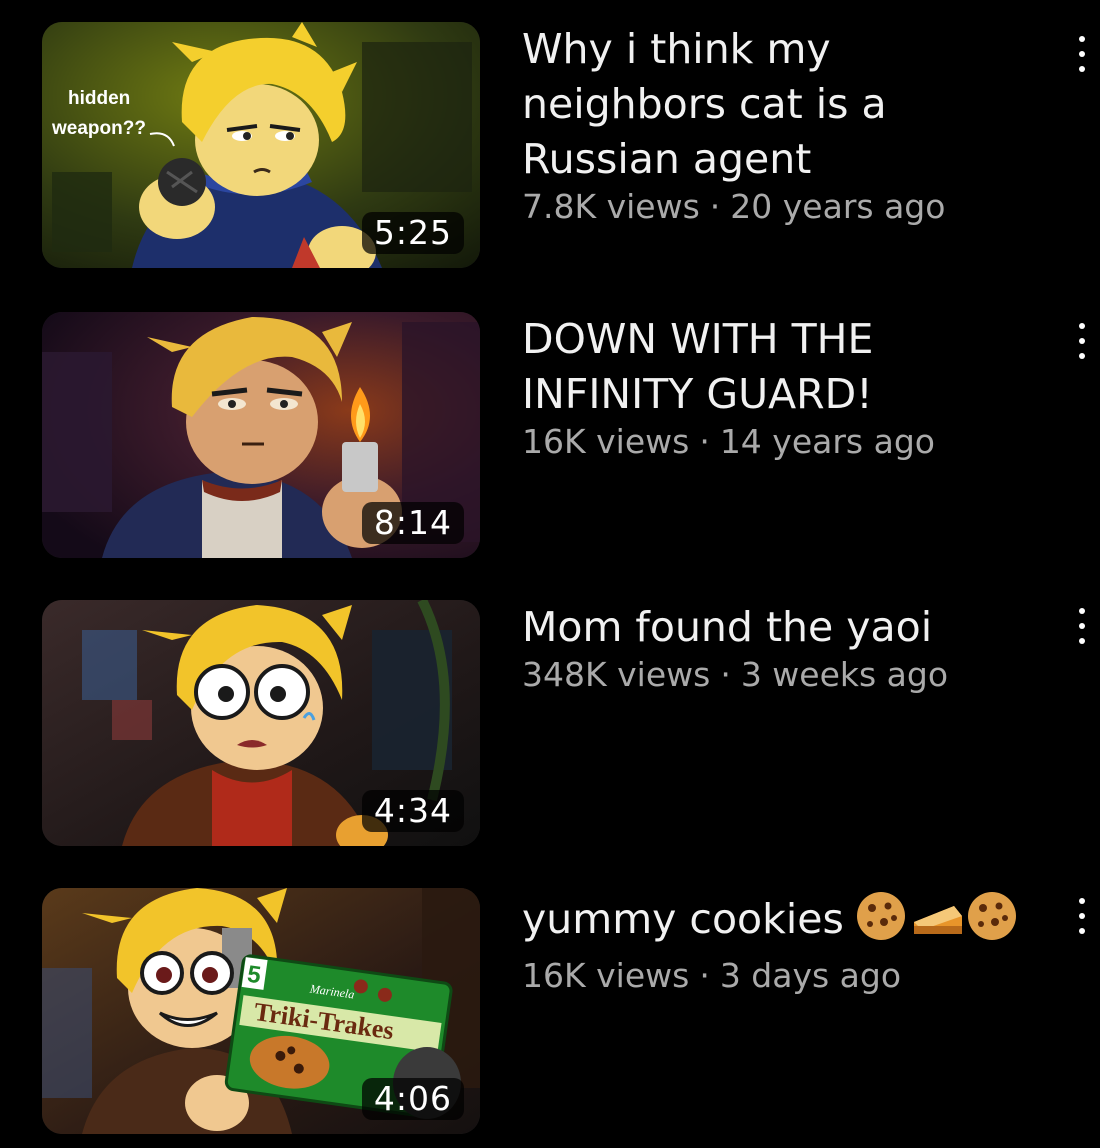  What do you see at coordinates (683, 919) in the screenshot?
I see `video-title-text: yummy cookies` at bounding box center [683, 919].